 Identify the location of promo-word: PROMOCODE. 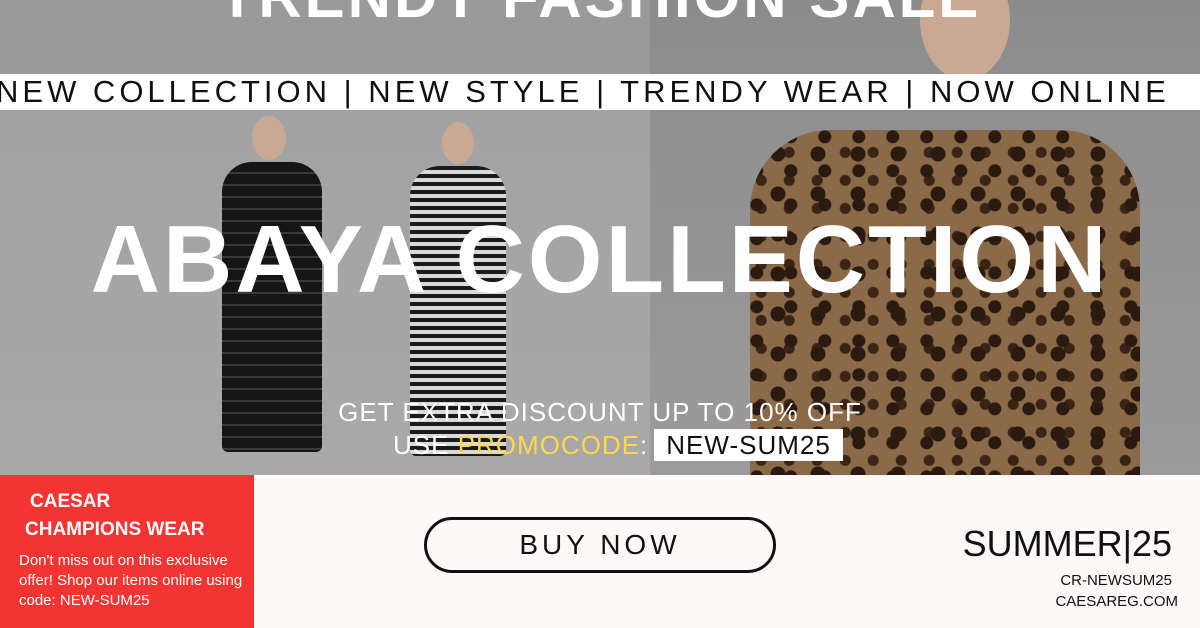
(549, 445).